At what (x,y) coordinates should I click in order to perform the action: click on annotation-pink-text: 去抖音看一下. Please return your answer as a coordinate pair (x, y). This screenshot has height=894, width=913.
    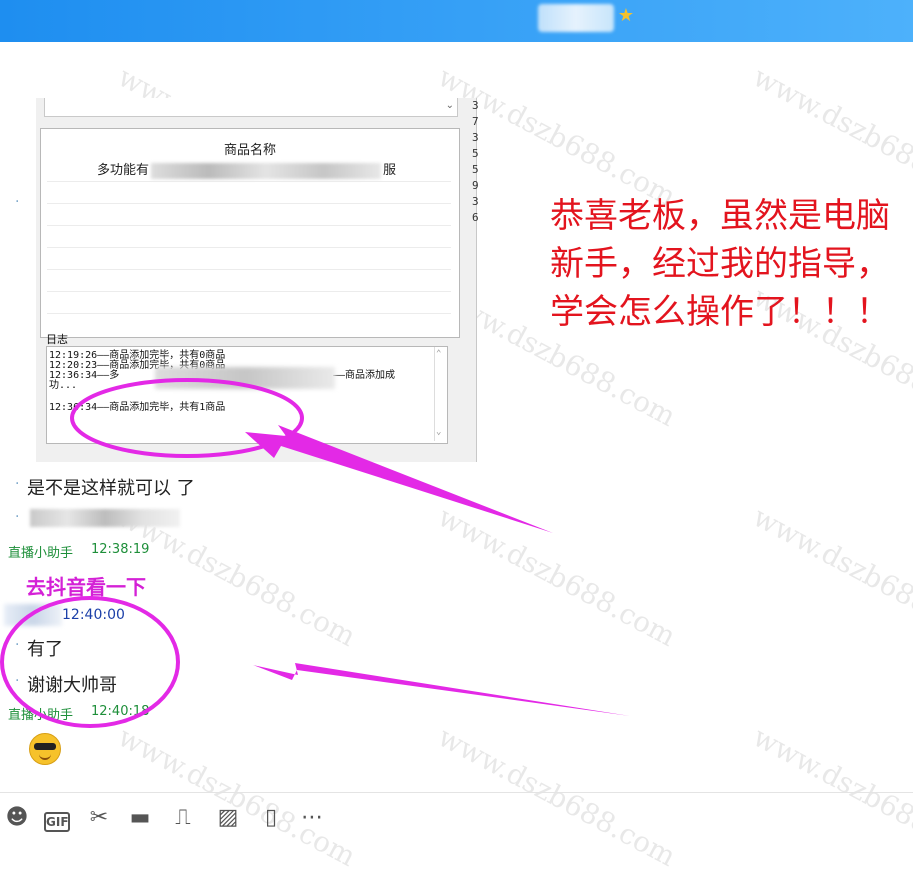
    Looking at the image, I should click on (86, 587).